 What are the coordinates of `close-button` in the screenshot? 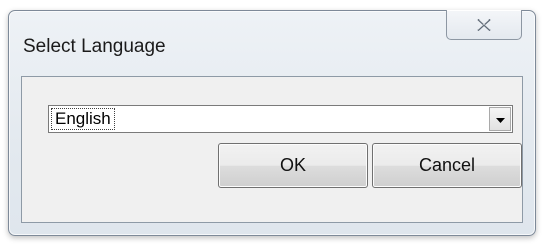 It's located at (484, 25).